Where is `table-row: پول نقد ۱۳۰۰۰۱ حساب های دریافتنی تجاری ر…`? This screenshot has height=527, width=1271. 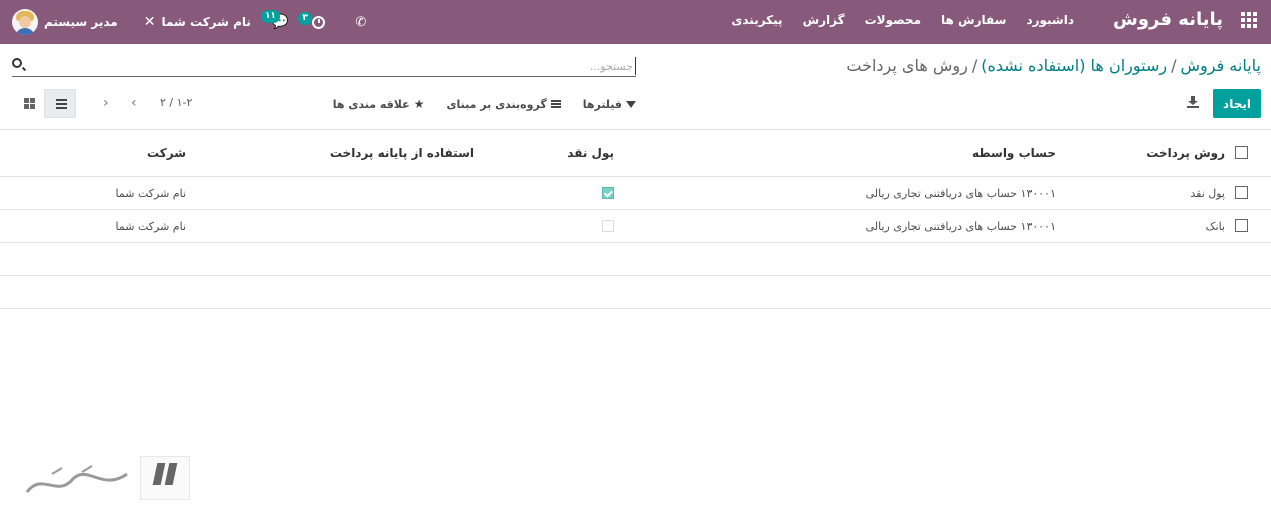
table-row: پول نقد ۱۳۰۰۰۱ حساب های دریافتنی تجاری ر… is located at coordinates (635, 193).